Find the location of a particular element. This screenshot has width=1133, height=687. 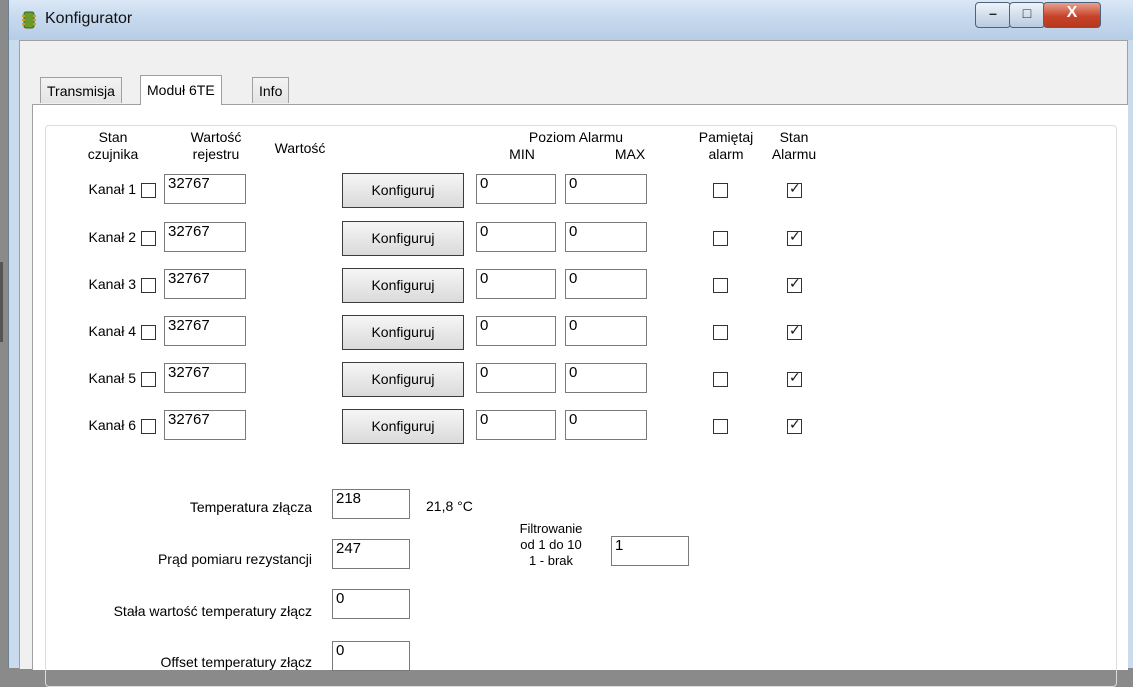

prad-value: 247 is located at coordinates (349, 548).